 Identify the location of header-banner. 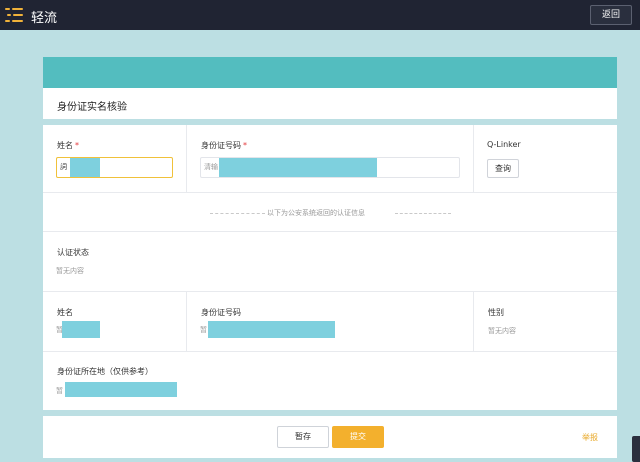
(330, 72).